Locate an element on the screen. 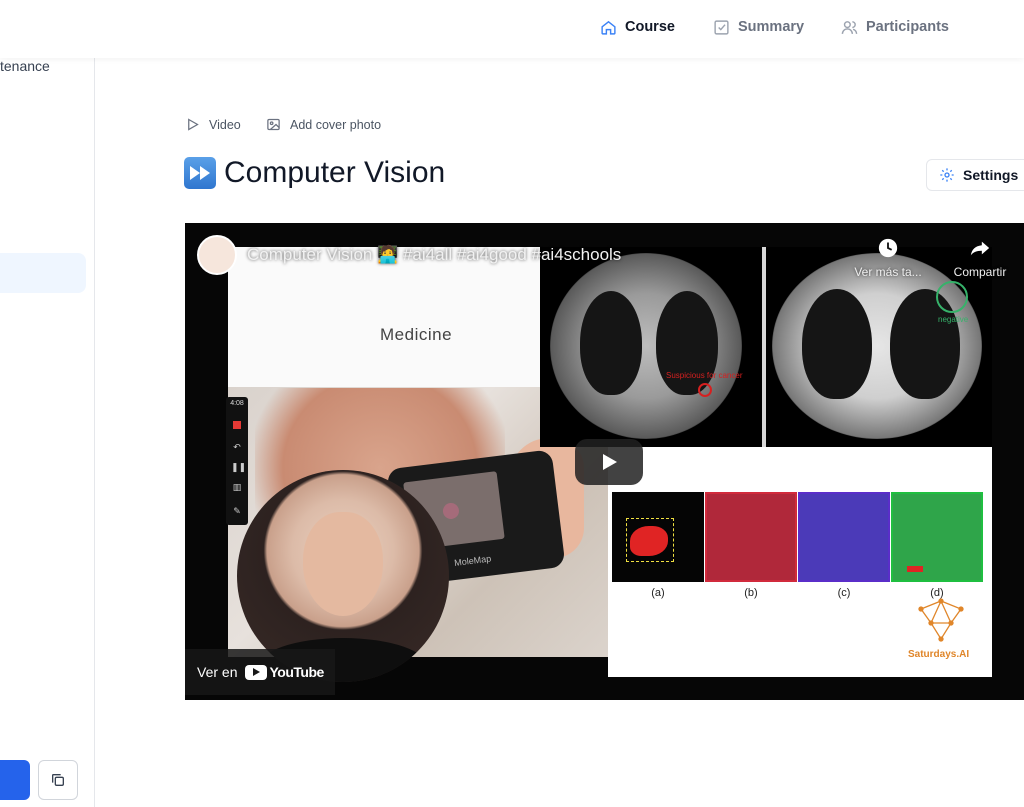  video-chip-label: Video is located at coordinates (225, 124).